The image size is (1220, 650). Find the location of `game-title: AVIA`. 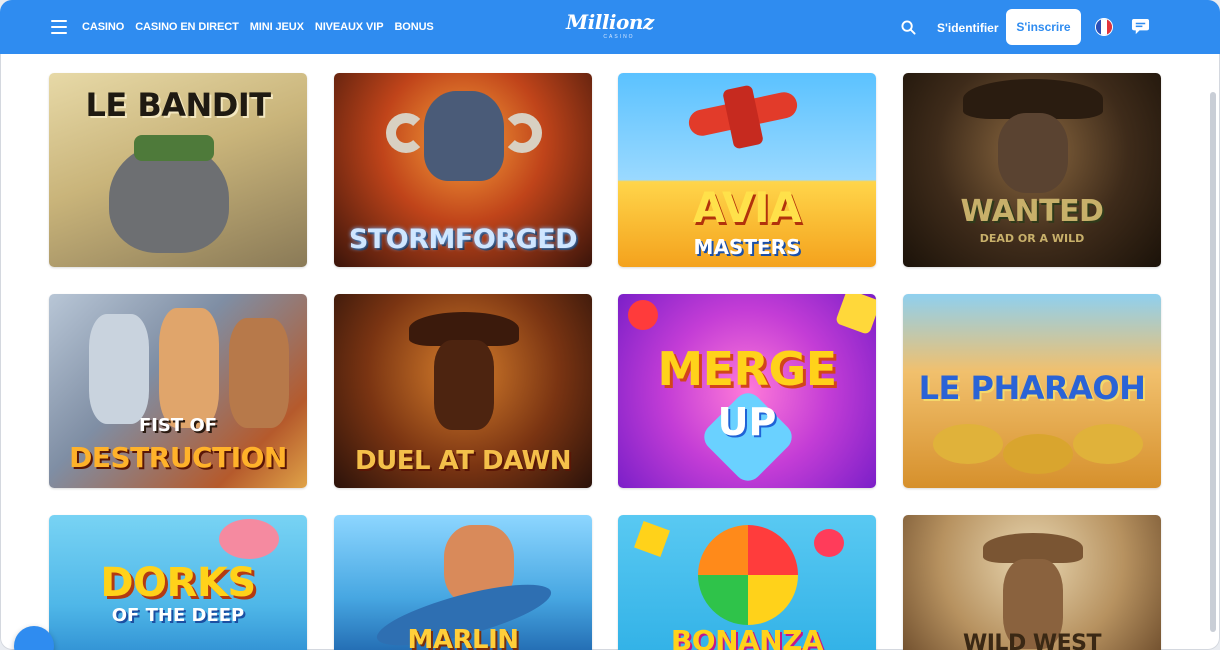

game-title: AVIA is located at coordinates (747, 207).